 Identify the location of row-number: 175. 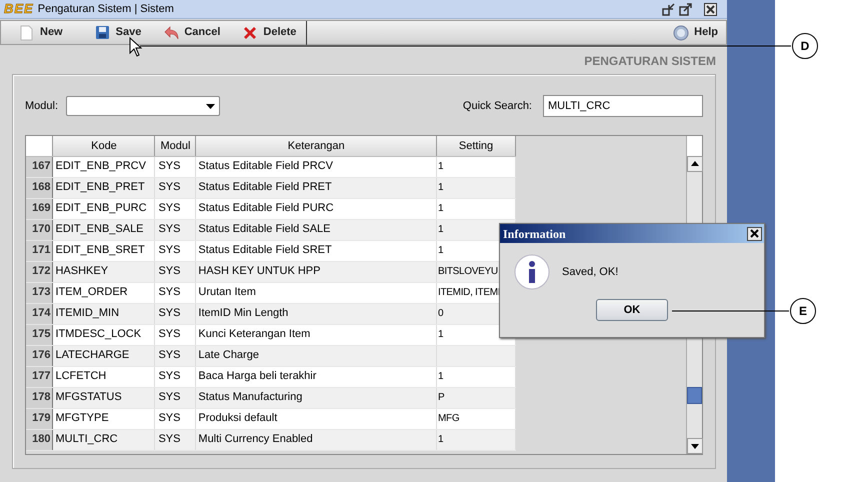
(39, 334).